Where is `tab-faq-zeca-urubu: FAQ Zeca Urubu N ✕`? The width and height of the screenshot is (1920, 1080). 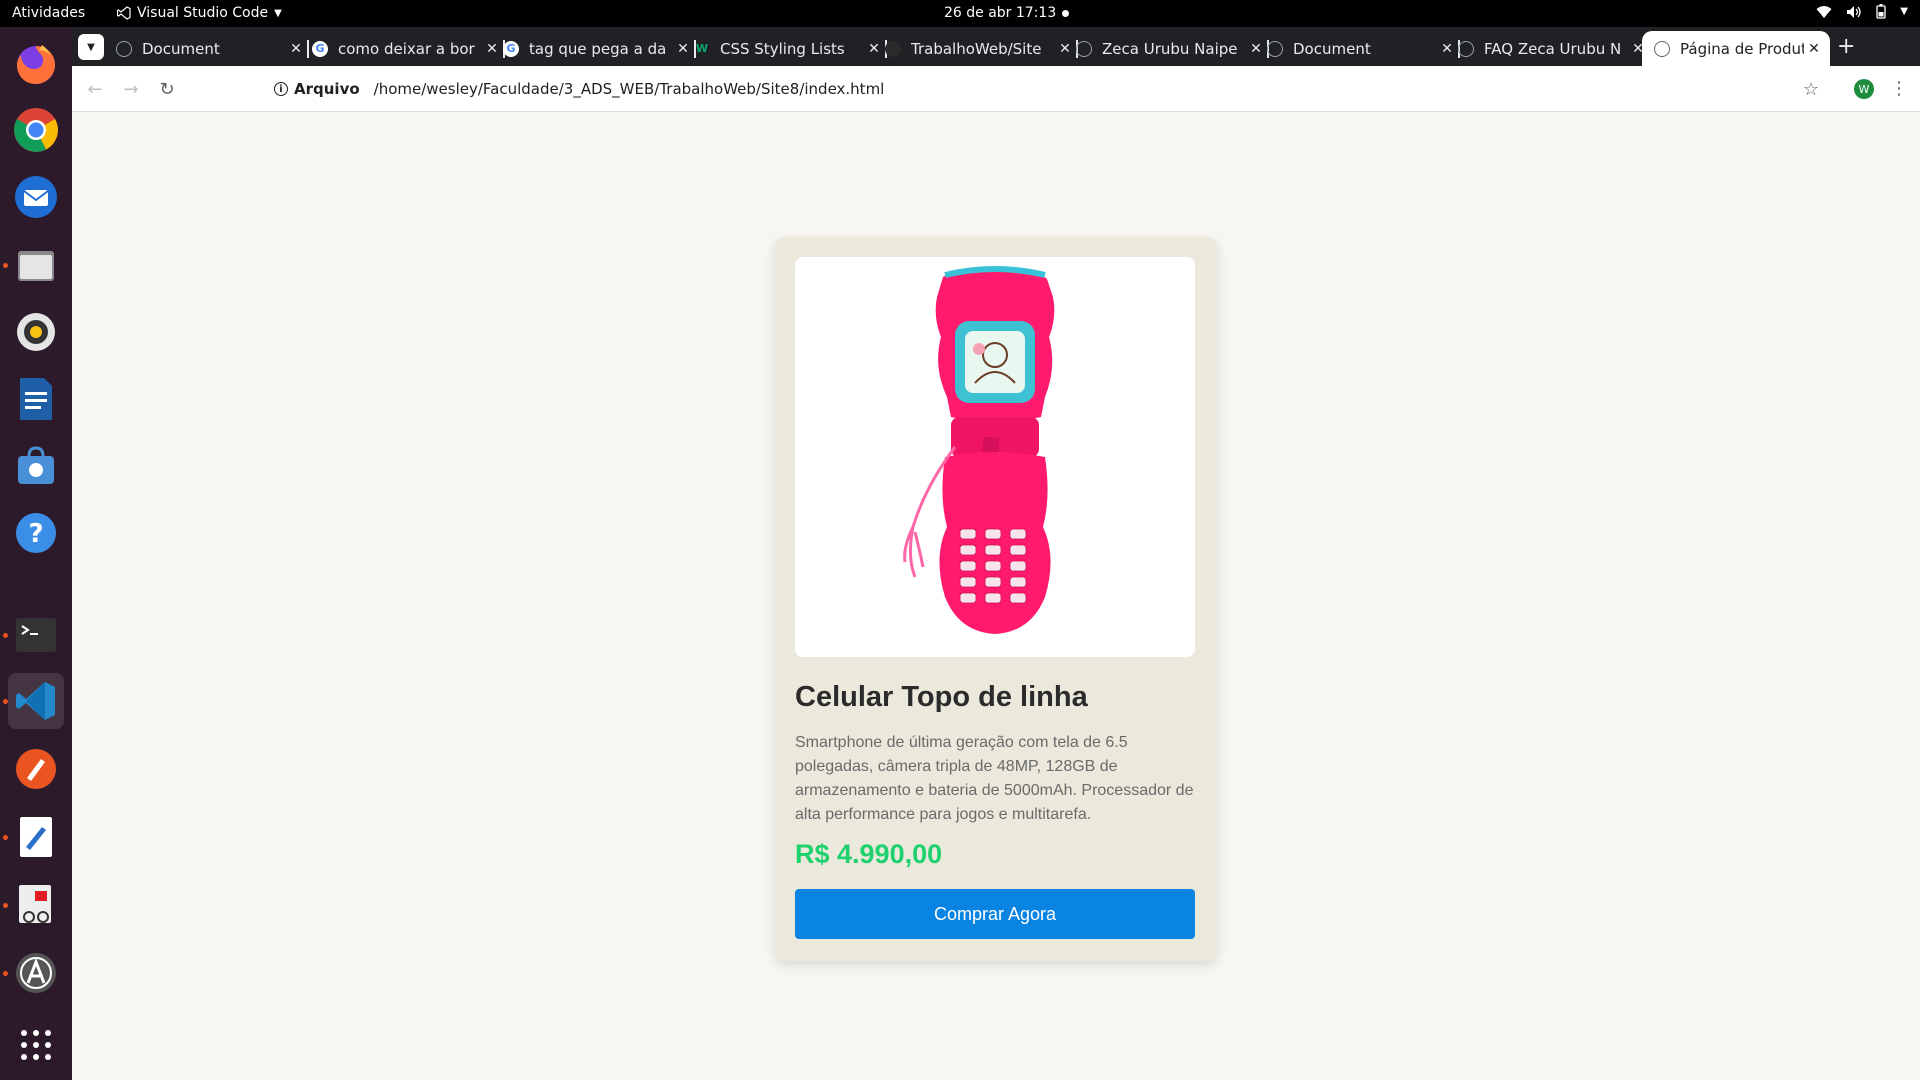
tab-faq-zeca-urubu: FAQ Zeca Urubu N ✕ is located at coordinates (1553, 48).